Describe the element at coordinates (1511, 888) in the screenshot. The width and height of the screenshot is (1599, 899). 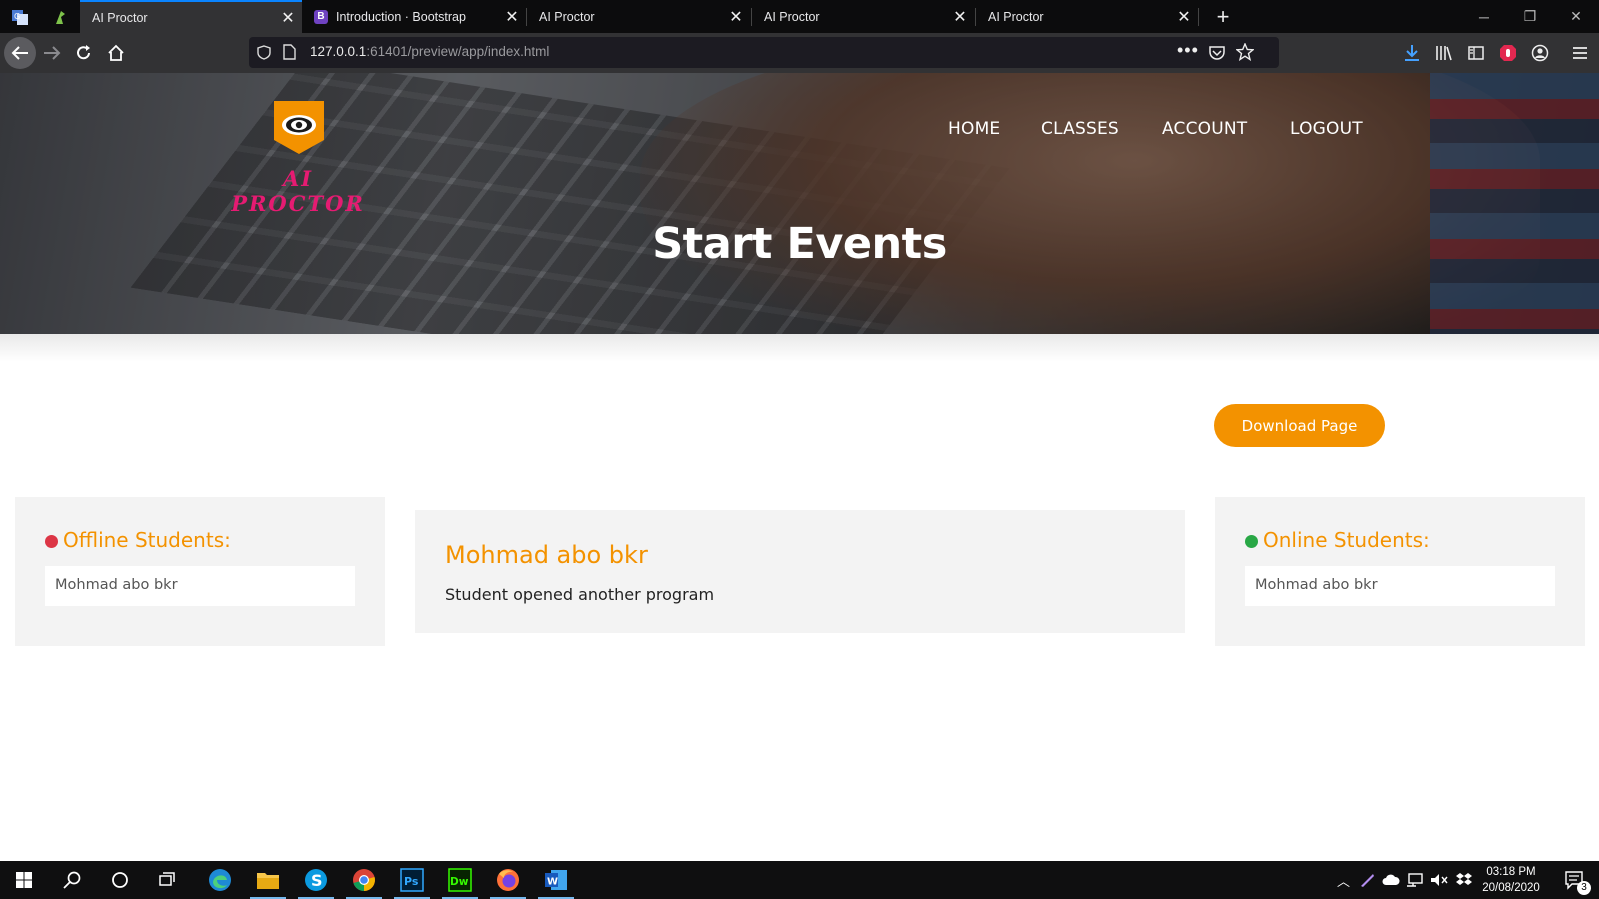
I see `clock-date: 20/08/2020` at that location.